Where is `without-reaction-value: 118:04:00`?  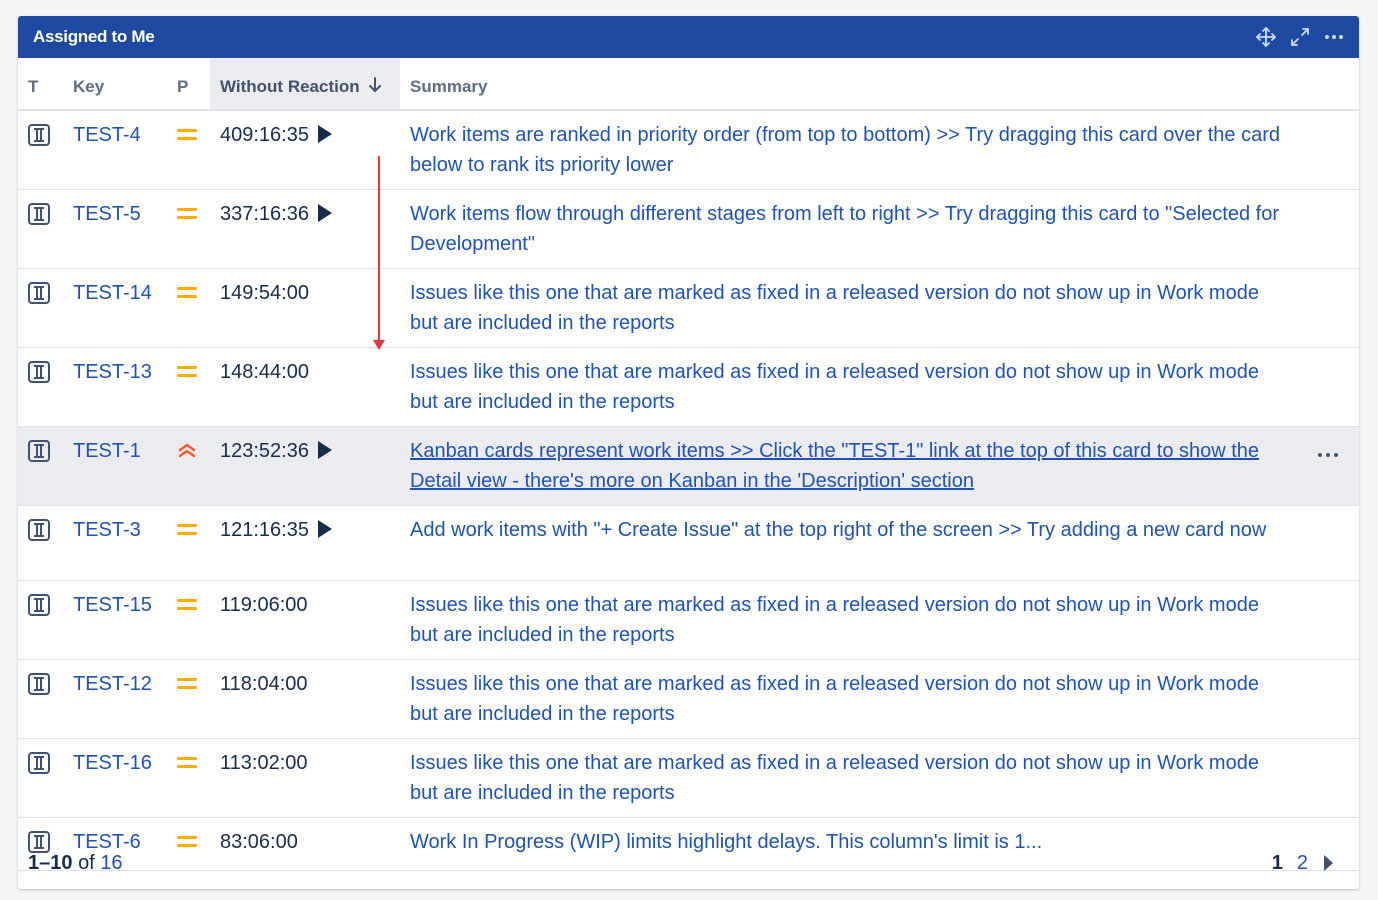
without-reaction-value: 118:04:00 is located at coordinates (264, 684).